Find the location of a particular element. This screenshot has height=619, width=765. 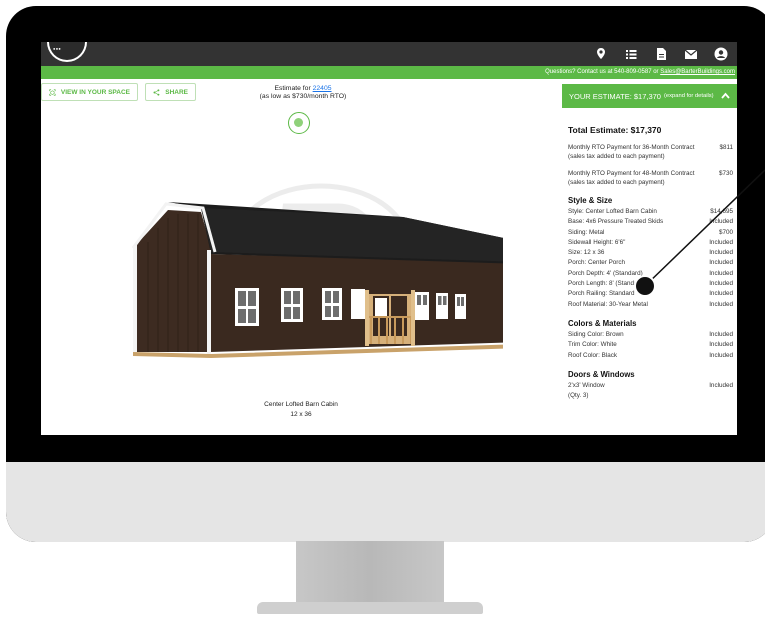

line-item: Style: Center Lofted Barn Cabin $14,695 is located at coordinates (650, 212).